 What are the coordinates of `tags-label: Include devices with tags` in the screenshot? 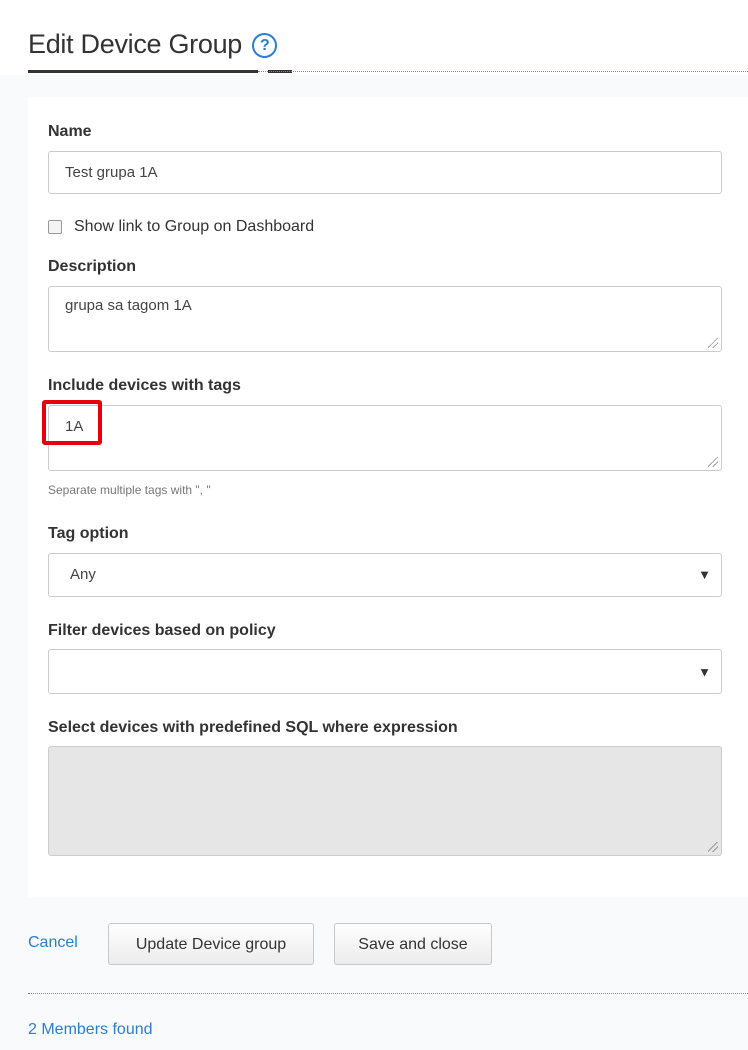 It's located at (144, 385).